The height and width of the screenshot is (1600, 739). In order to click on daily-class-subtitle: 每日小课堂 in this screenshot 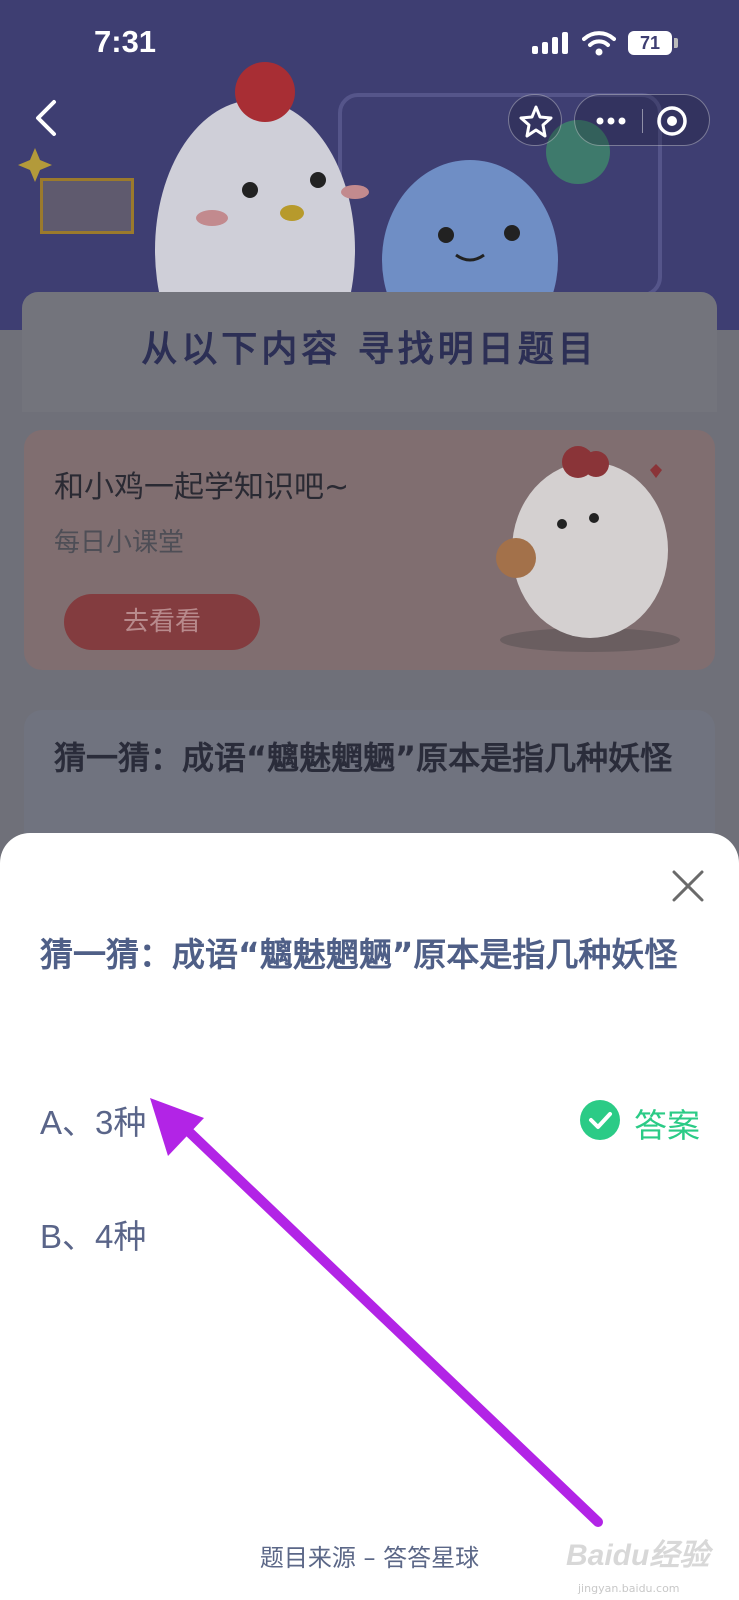, I will do `click(119, 543)`.